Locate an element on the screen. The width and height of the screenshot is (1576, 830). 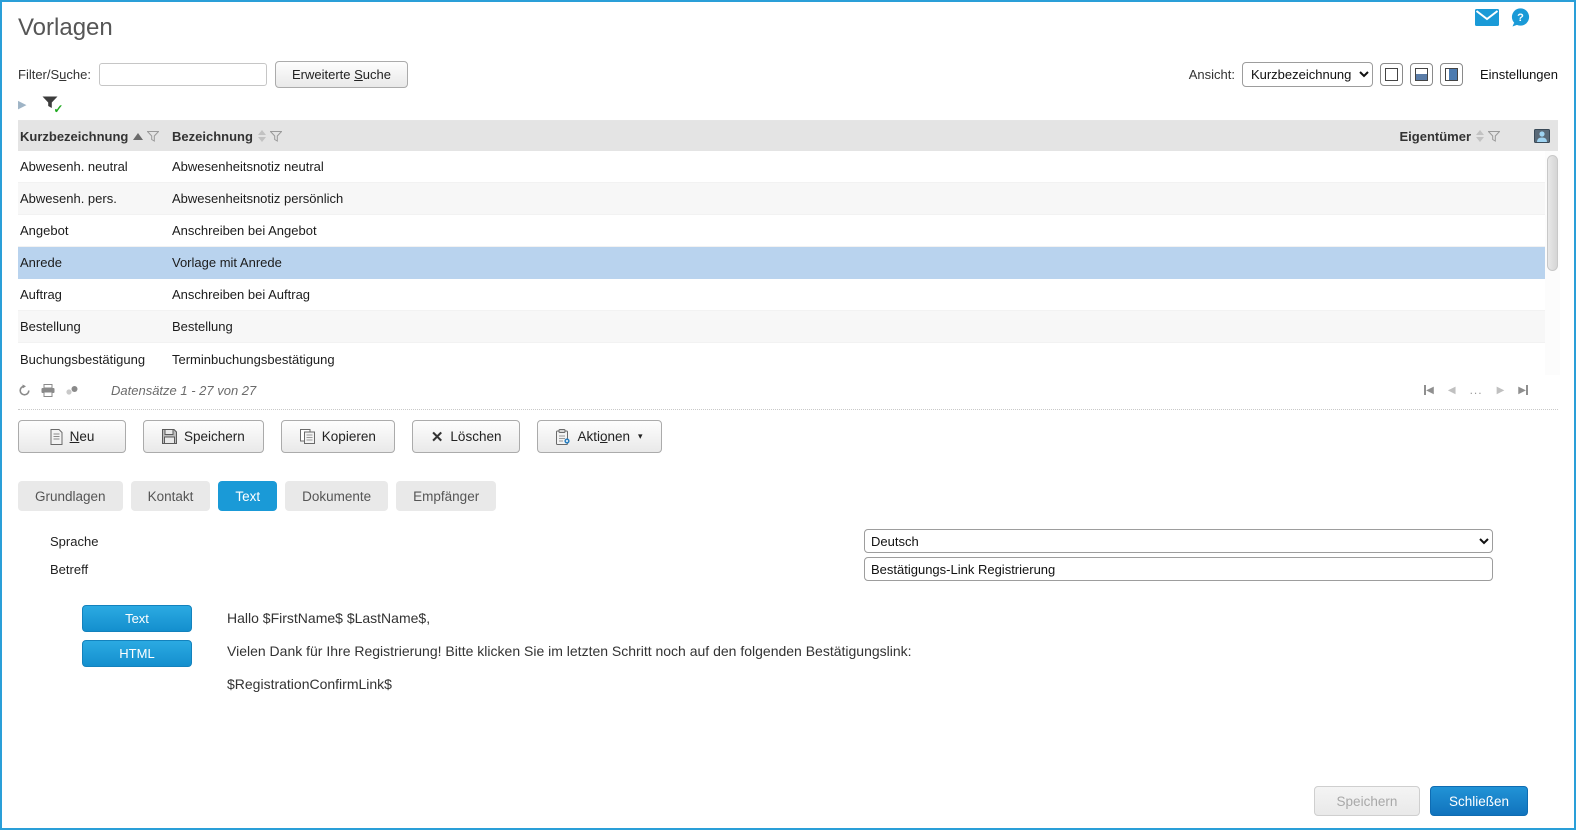
tab-text: Text is located at coordinates (248, 496).